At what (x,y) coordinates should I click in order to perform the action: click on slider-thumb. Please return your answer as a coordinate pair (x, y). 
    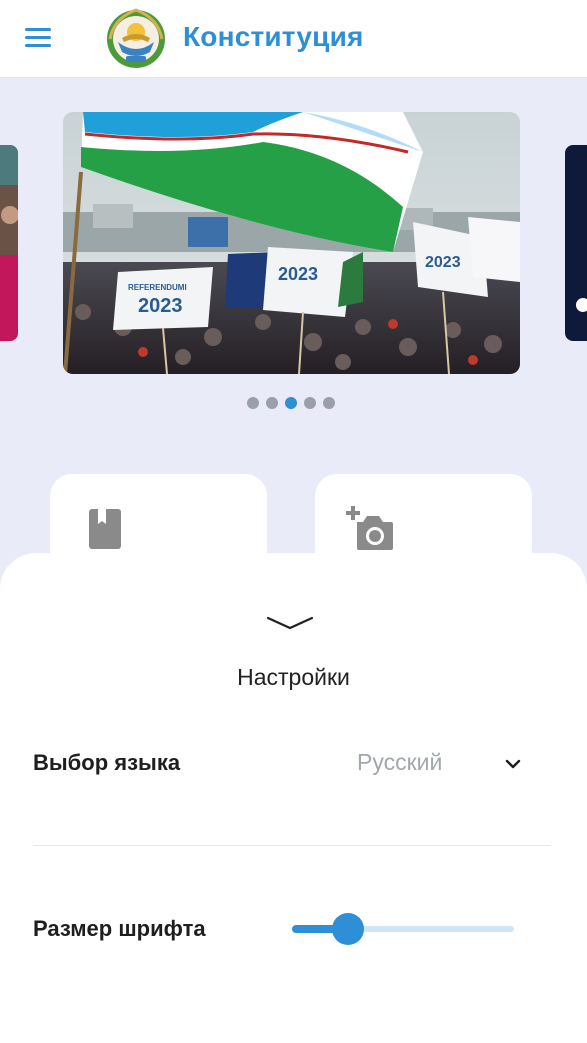
    Looking at the image, I should click on (348, 929).